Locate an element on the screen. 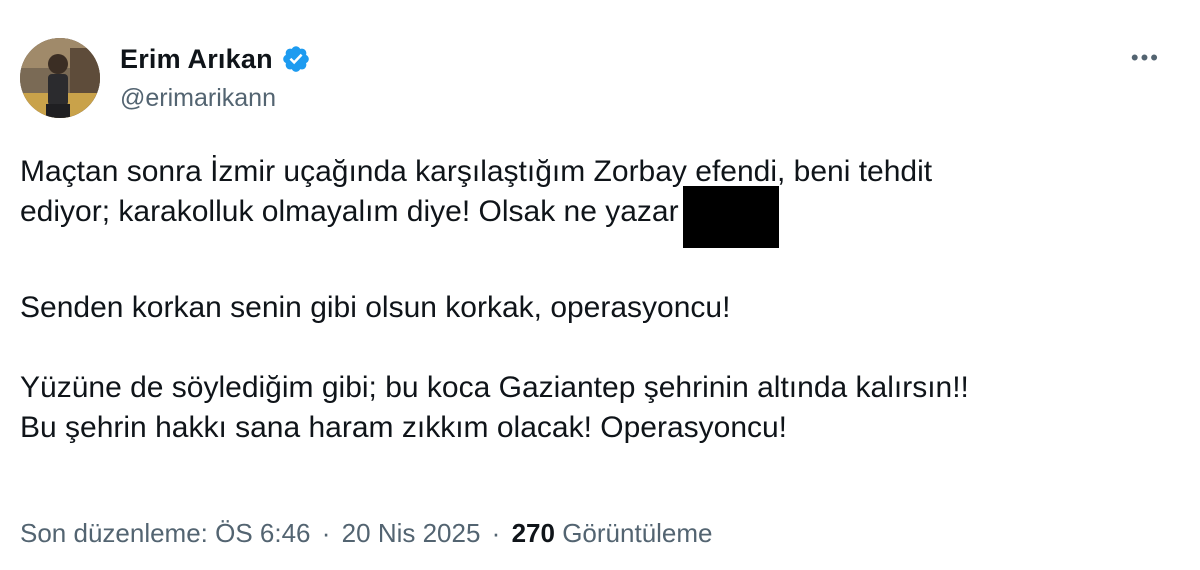  avatar-image is located at coordinates (60, 78).